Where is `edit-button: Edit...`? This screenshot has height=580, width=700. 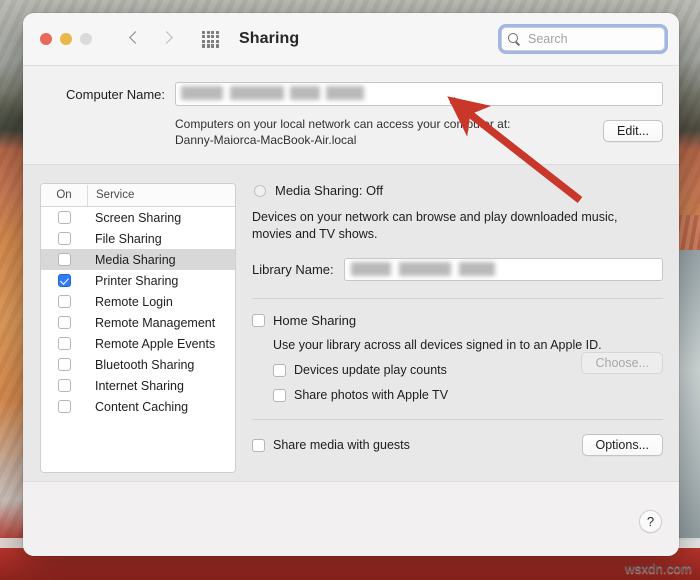
edit-button: Edit... is located at coordinates (633, 131).